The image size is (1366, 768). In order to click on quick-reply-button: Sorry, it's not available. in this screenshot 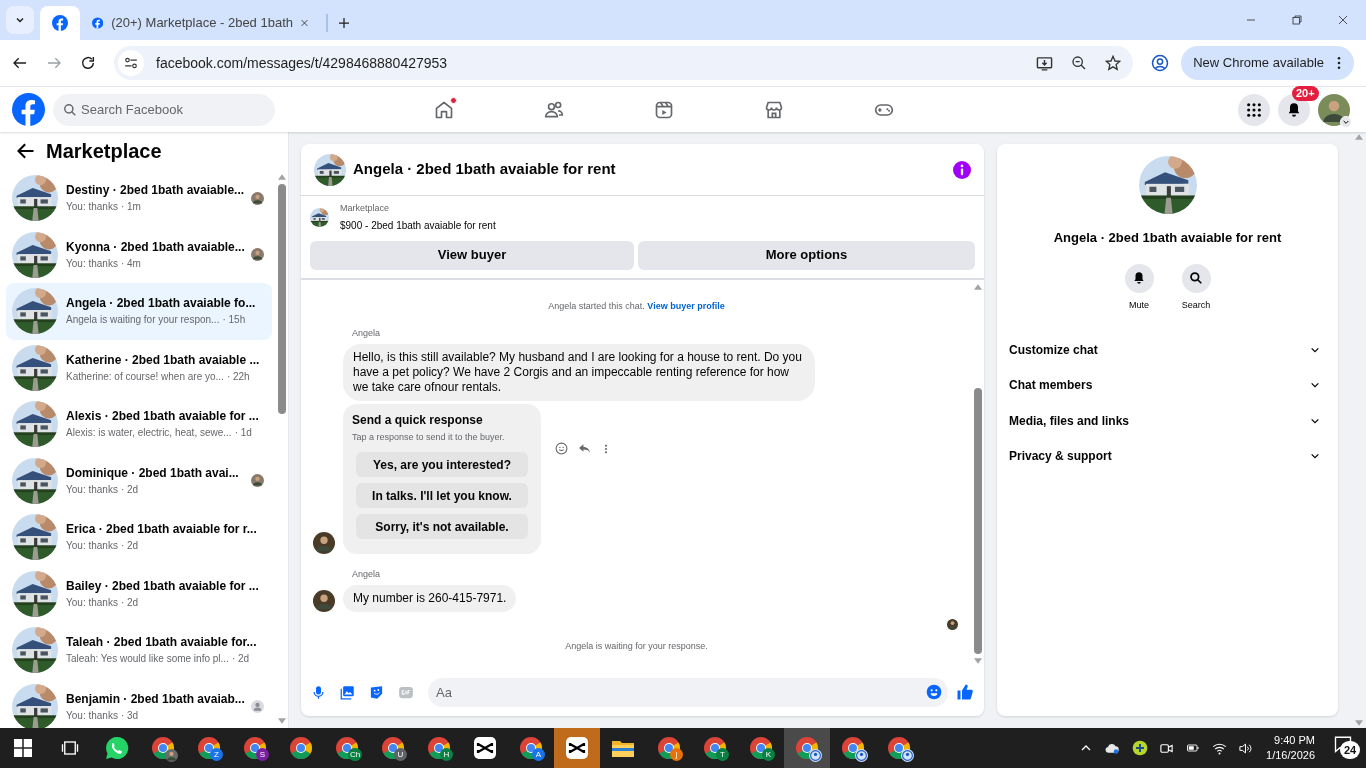, I will do `click(442, 526)`.